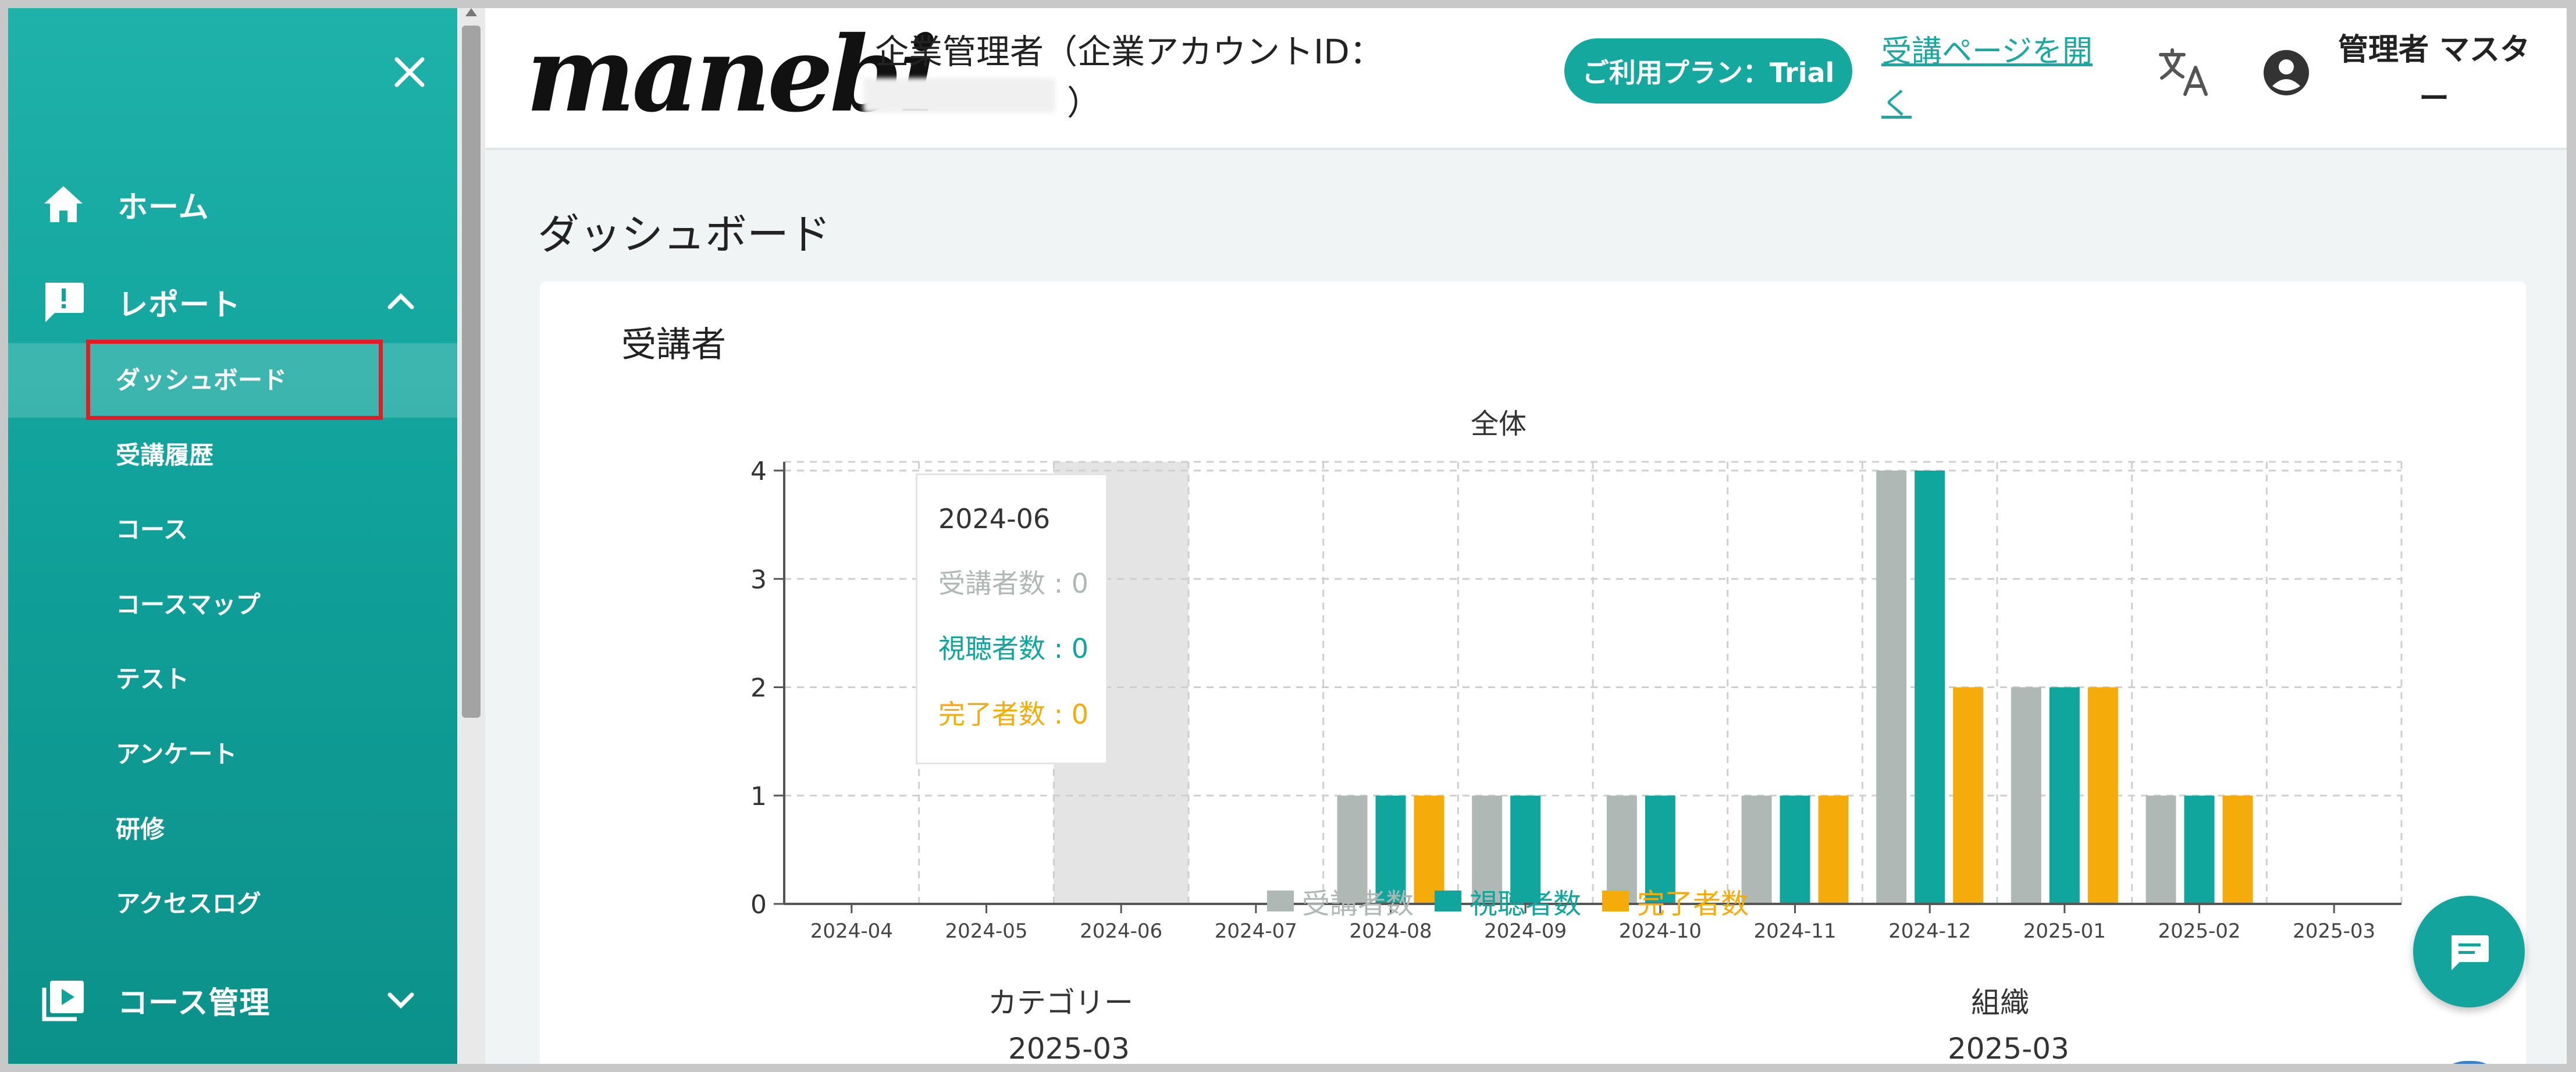 The height and width of the screenshot is (1072, 2576). Describe the element at coordinates (852, 931) in the screenshot. I see `x-tick-label: 2024-04` at that location.